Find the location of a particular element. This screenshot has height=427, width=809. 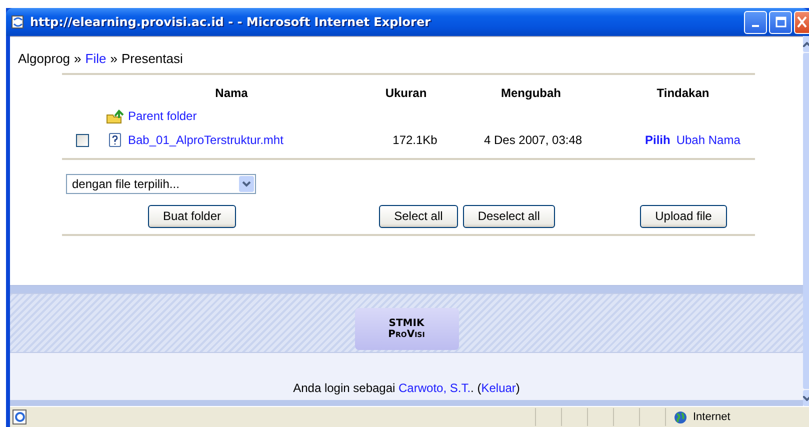

file-size: 172.1Kb is located at coordinates (415, 140).